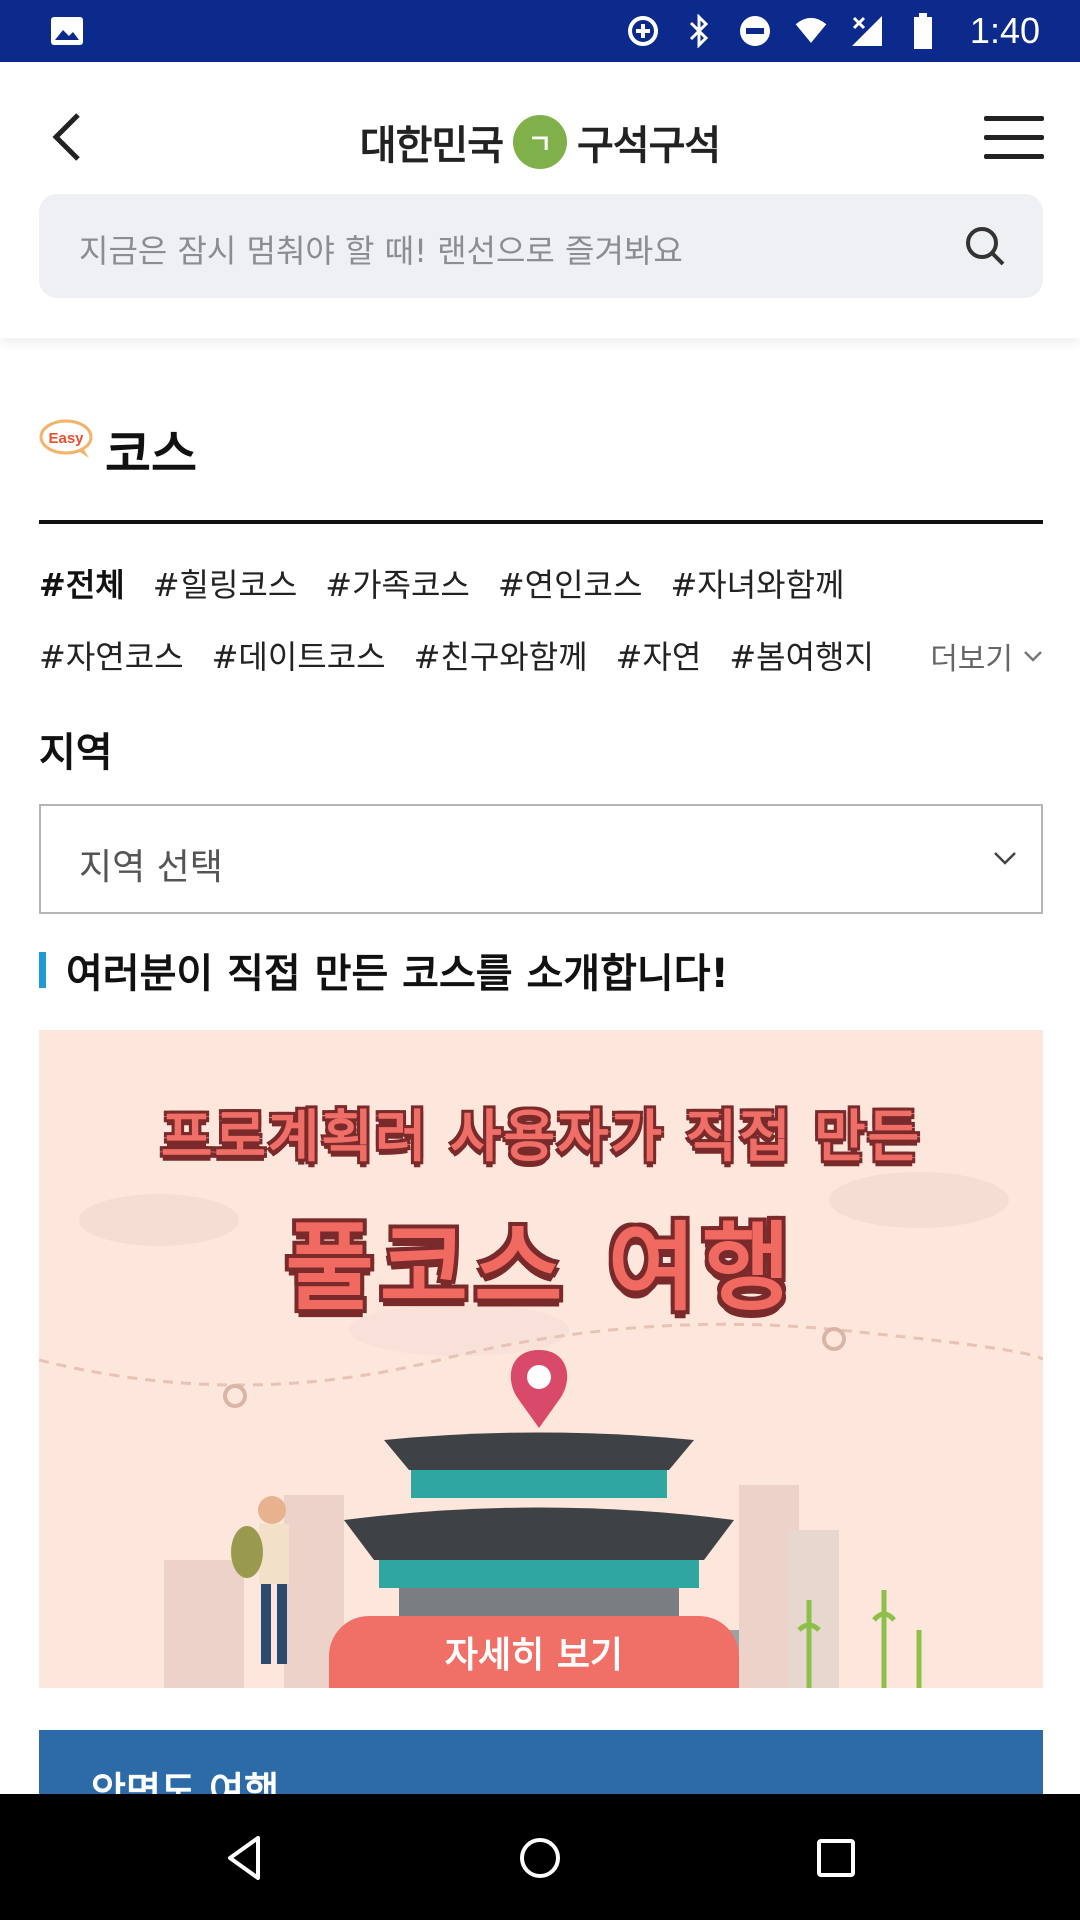 This screenshot has height=1920, width=1080. I want to click on easy-badge-text: Easy, so click(66, 438).